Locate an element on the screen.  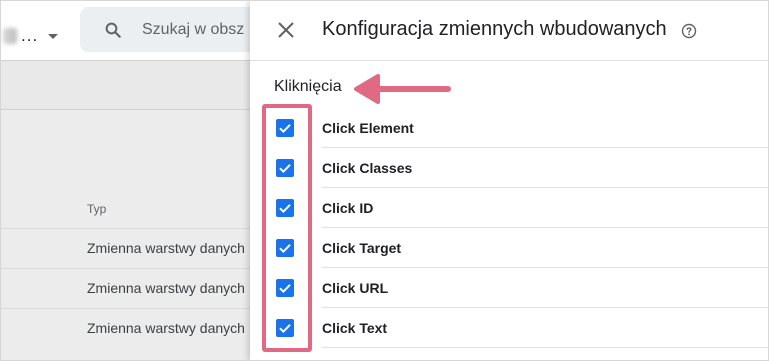
section-title-clicks: Kliknięcia is located at coordinates (308, 86).